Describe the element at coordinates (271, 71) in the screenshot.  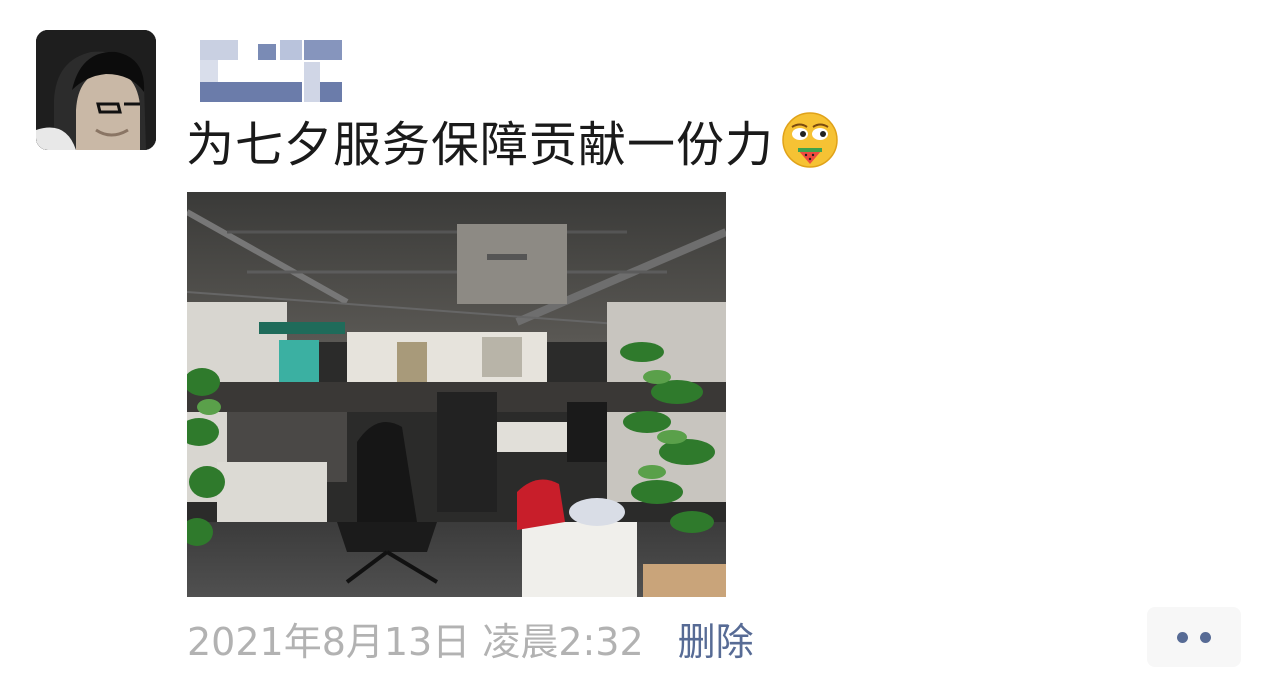
I see `username-blurred` at that location.